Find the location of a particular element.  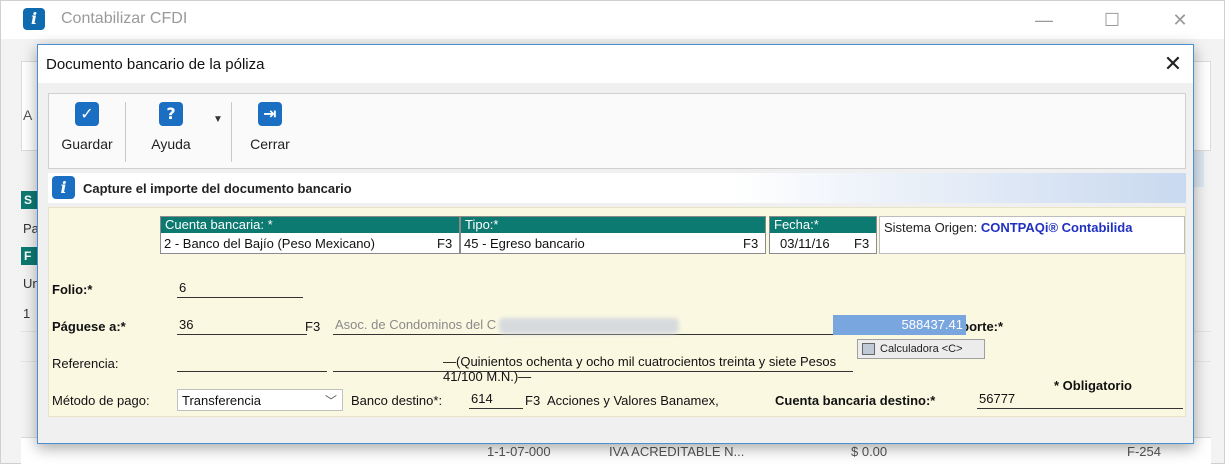

save-button: ✓ Guardar is located at coordinates (87, 132).